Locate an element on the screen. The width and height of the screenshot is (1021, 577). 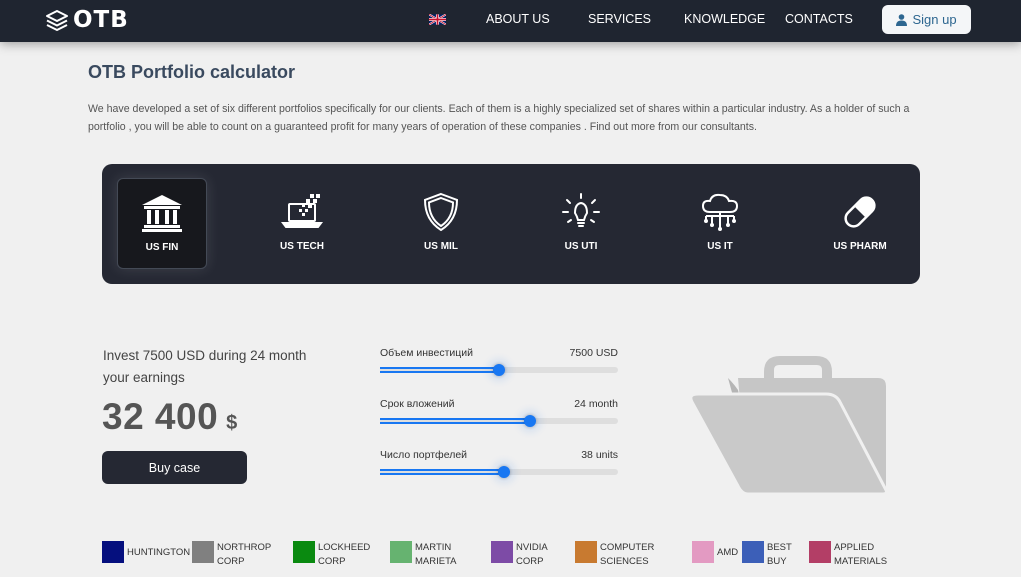
legend-item: NVIDIA CORP is located at coordinates (523, 555).